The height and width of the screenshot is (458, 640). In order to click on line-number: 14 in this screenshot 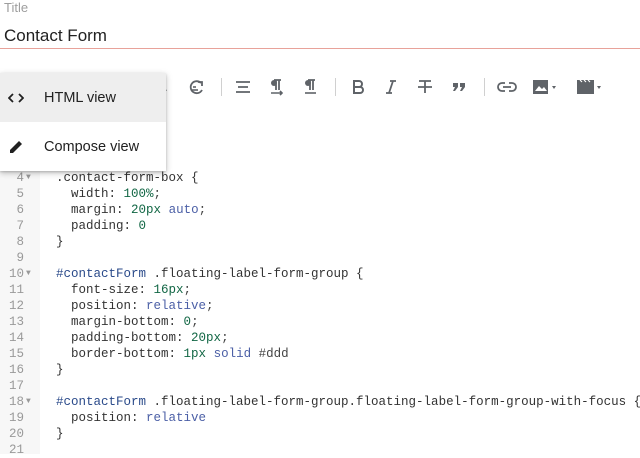, I will do `click(16, 338)`.